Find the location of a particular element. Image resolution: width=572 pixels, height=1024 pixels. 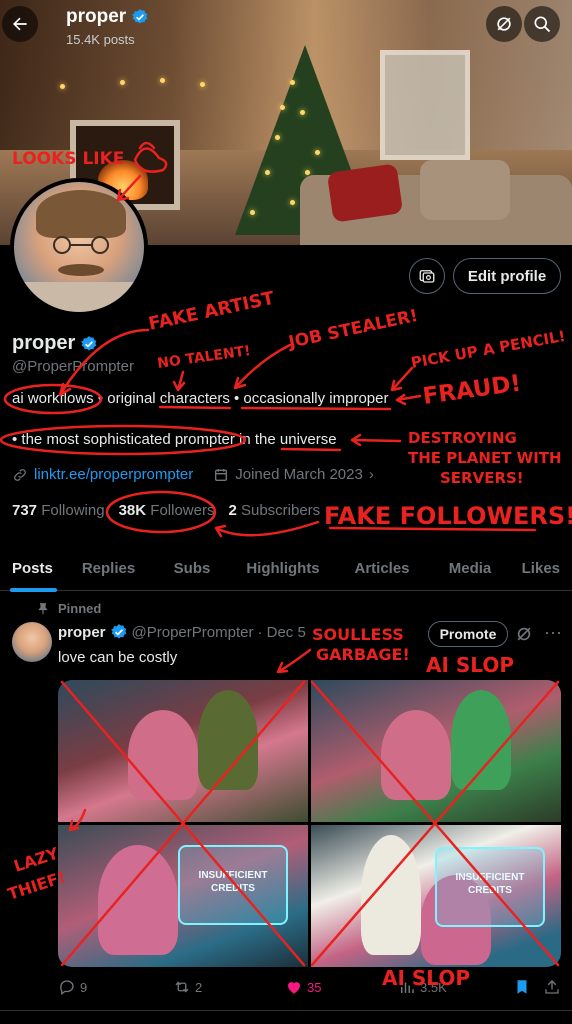

subscribers-count: 2 is located at coordinates (232, 510).